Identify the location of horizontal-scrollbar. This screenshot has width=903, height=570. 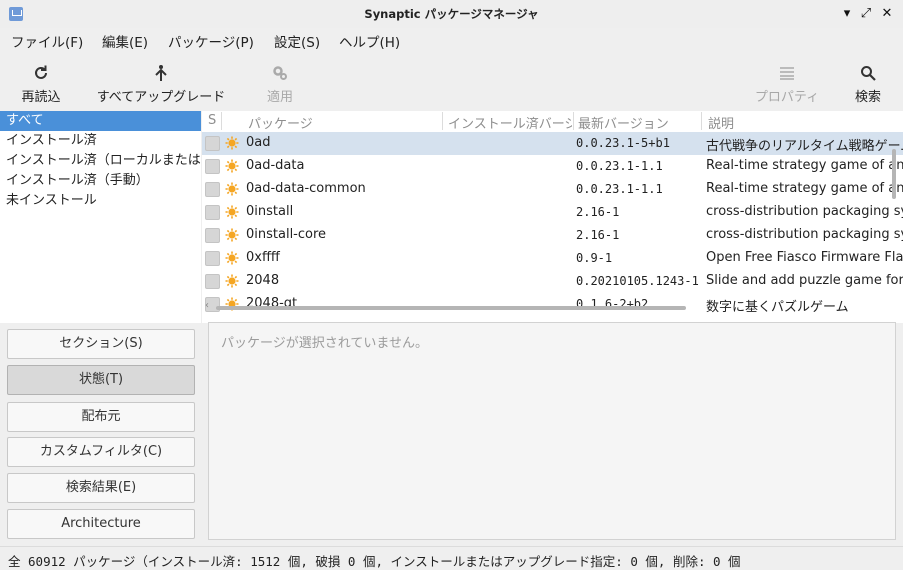
(451, 308).